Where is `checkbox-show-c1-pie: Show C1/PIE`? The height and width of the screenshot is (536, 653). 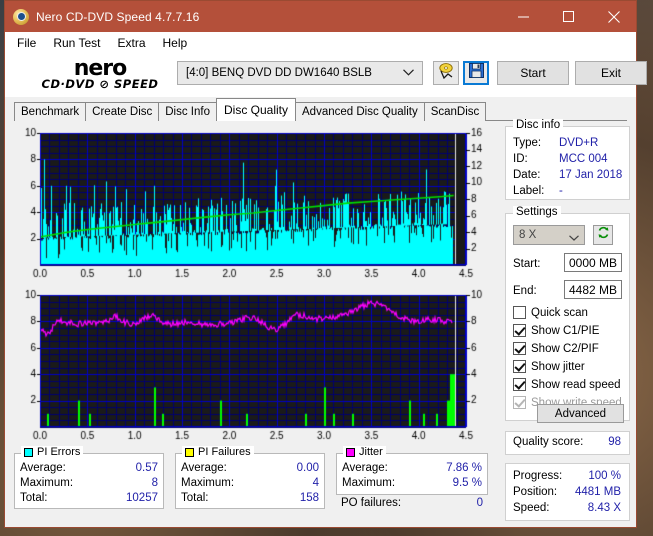 checkbox-show-c1-pie: Show C1/PIE is located at coordinates (556, 330).